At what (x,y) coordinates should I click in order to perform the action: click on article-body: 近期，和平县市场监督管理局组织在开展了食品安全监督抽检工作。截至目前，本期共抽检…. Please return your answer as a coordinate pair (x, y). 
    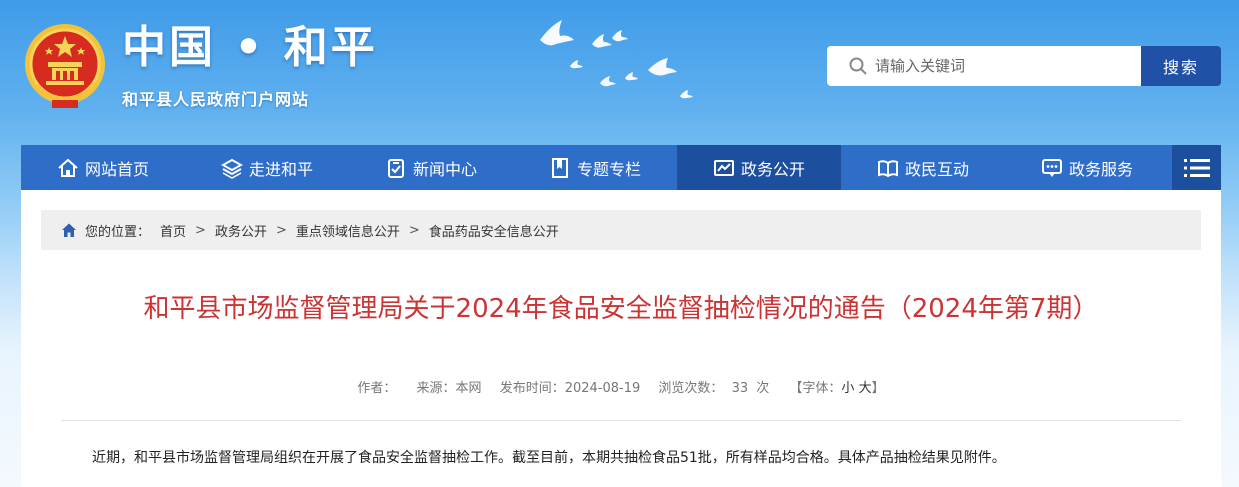
    Looking at the image, I should click on (549, 458).